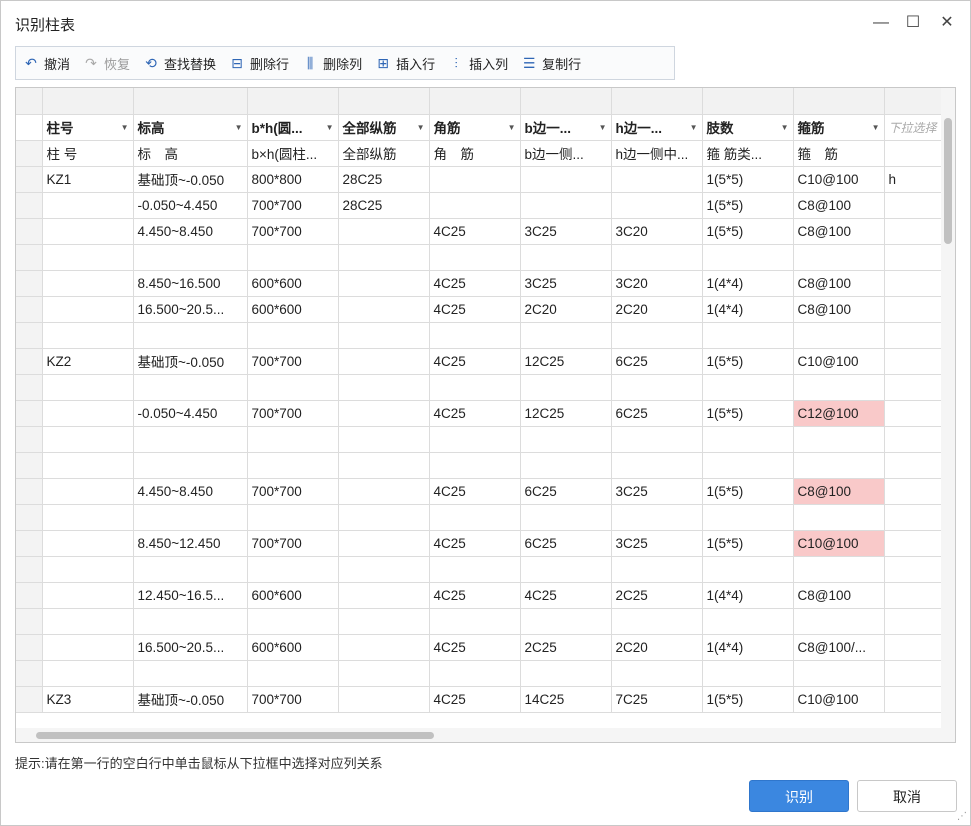 The image size is (971, 826). Describe the element at coordinates (566, 127) in the screenshot. I see `column-mapping-select: b边一... ▼` at that location.